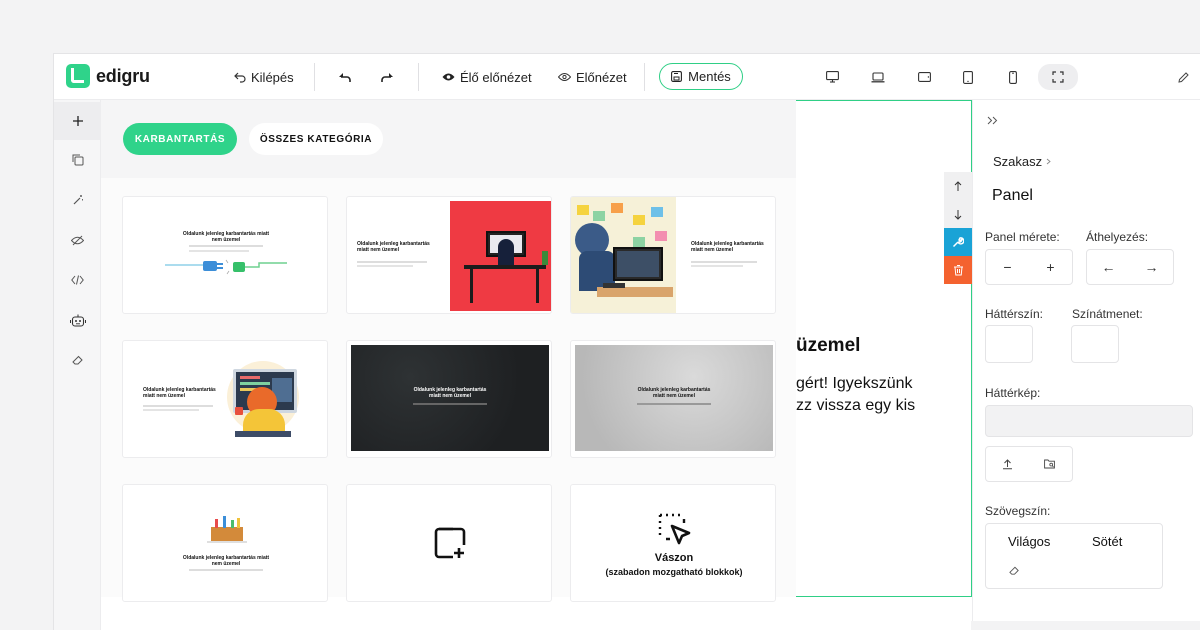 This screenshot has width=1200, height=630. Describe the element at coordinates (854, 383) in the screenshot. I see `canvas-text-line: gért! Igyekszünk` at that location.